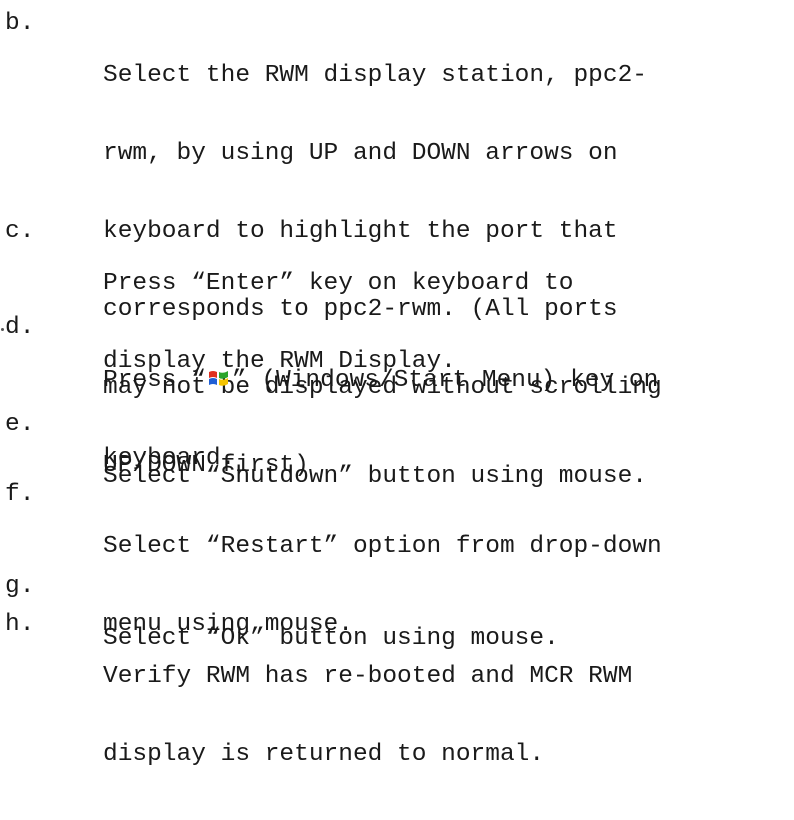 The height and width of the screenshot is (820, 794). What do you see at coordinates (20, 586) in the screenshot?
I see `step-letter: g.` at bounding box center [20, 586].